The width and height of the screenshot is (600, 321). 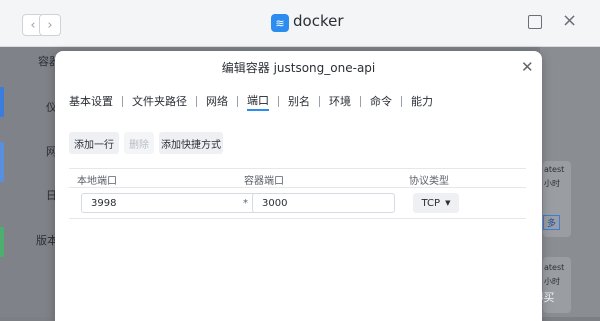 What do you see at coordinates (429, 181) in the screenshot?
I see `column-header-protocol: 协议类型` at bounding box center [429, 181].